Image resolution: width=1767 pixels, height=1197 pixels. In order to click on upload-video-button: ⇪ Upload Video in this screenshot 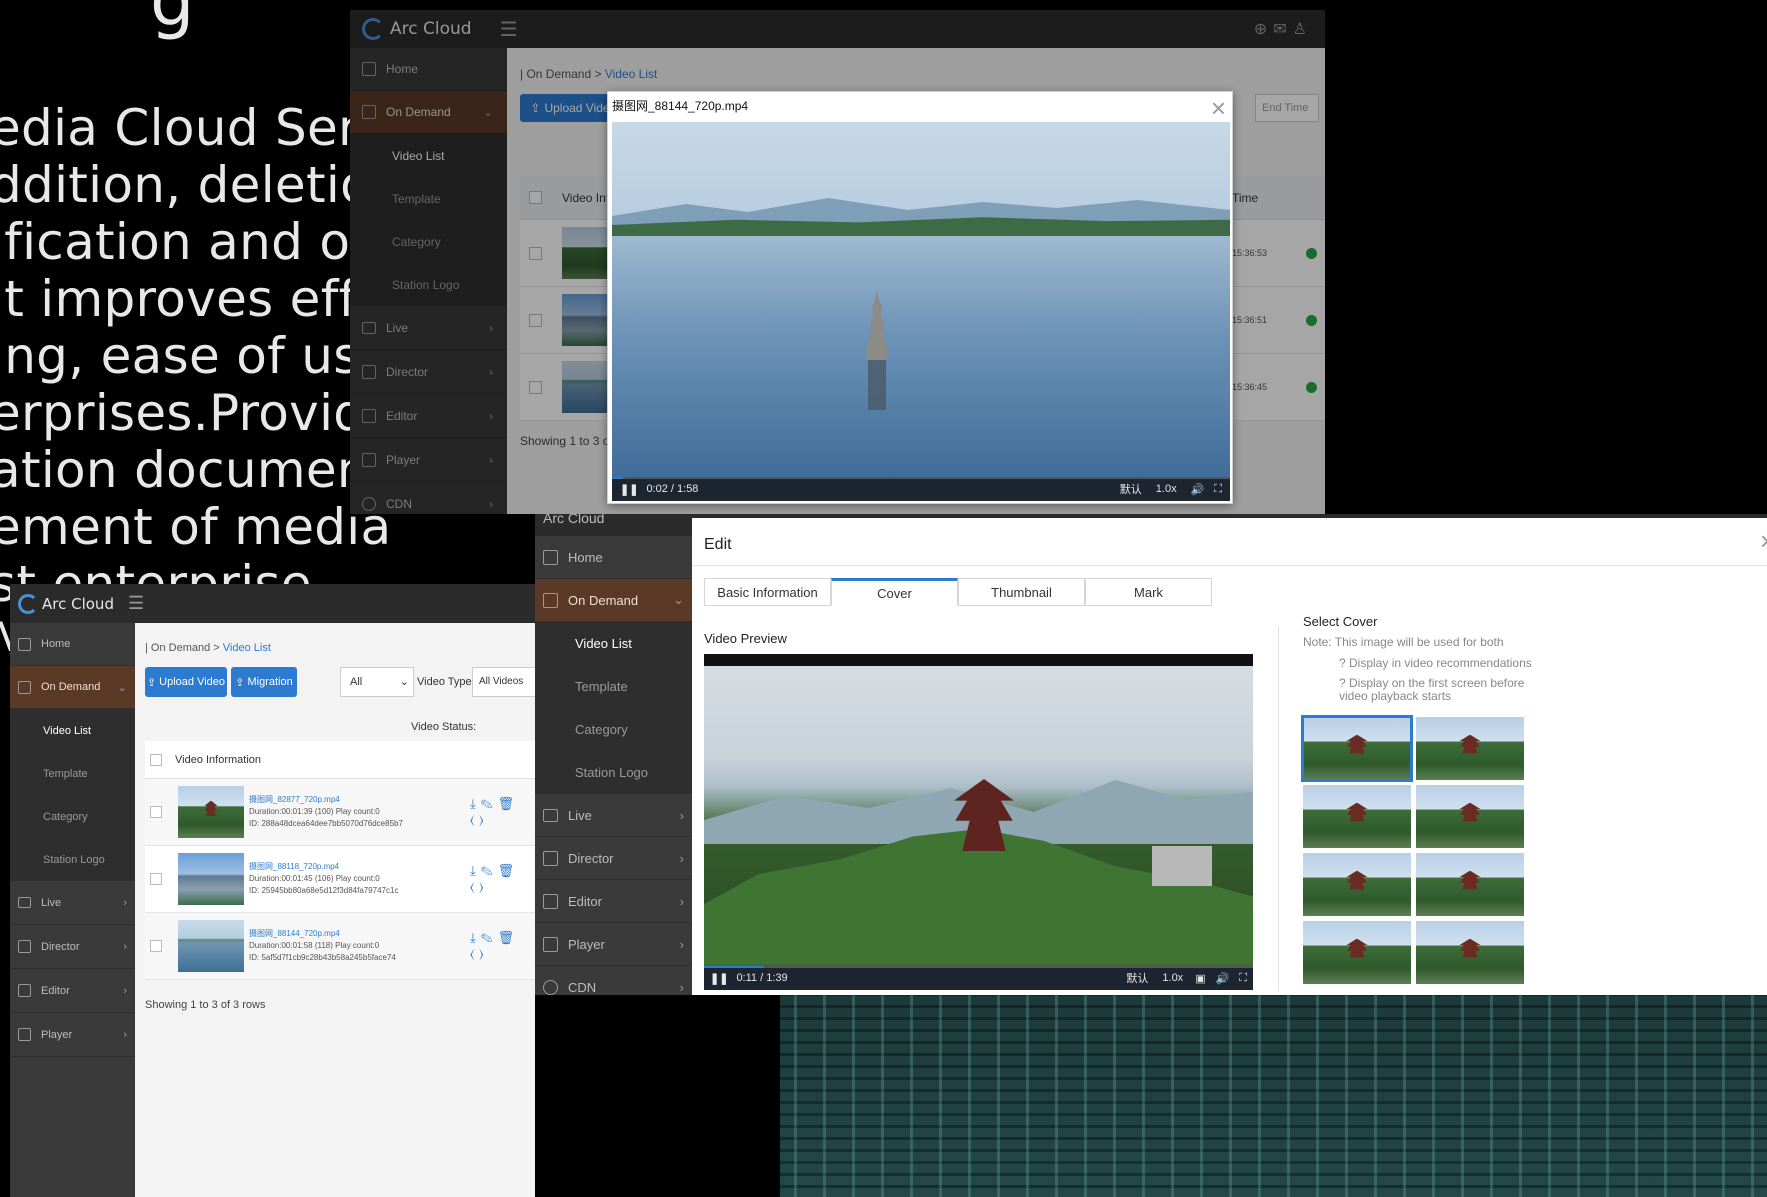, I will do `click(186, 682)`.